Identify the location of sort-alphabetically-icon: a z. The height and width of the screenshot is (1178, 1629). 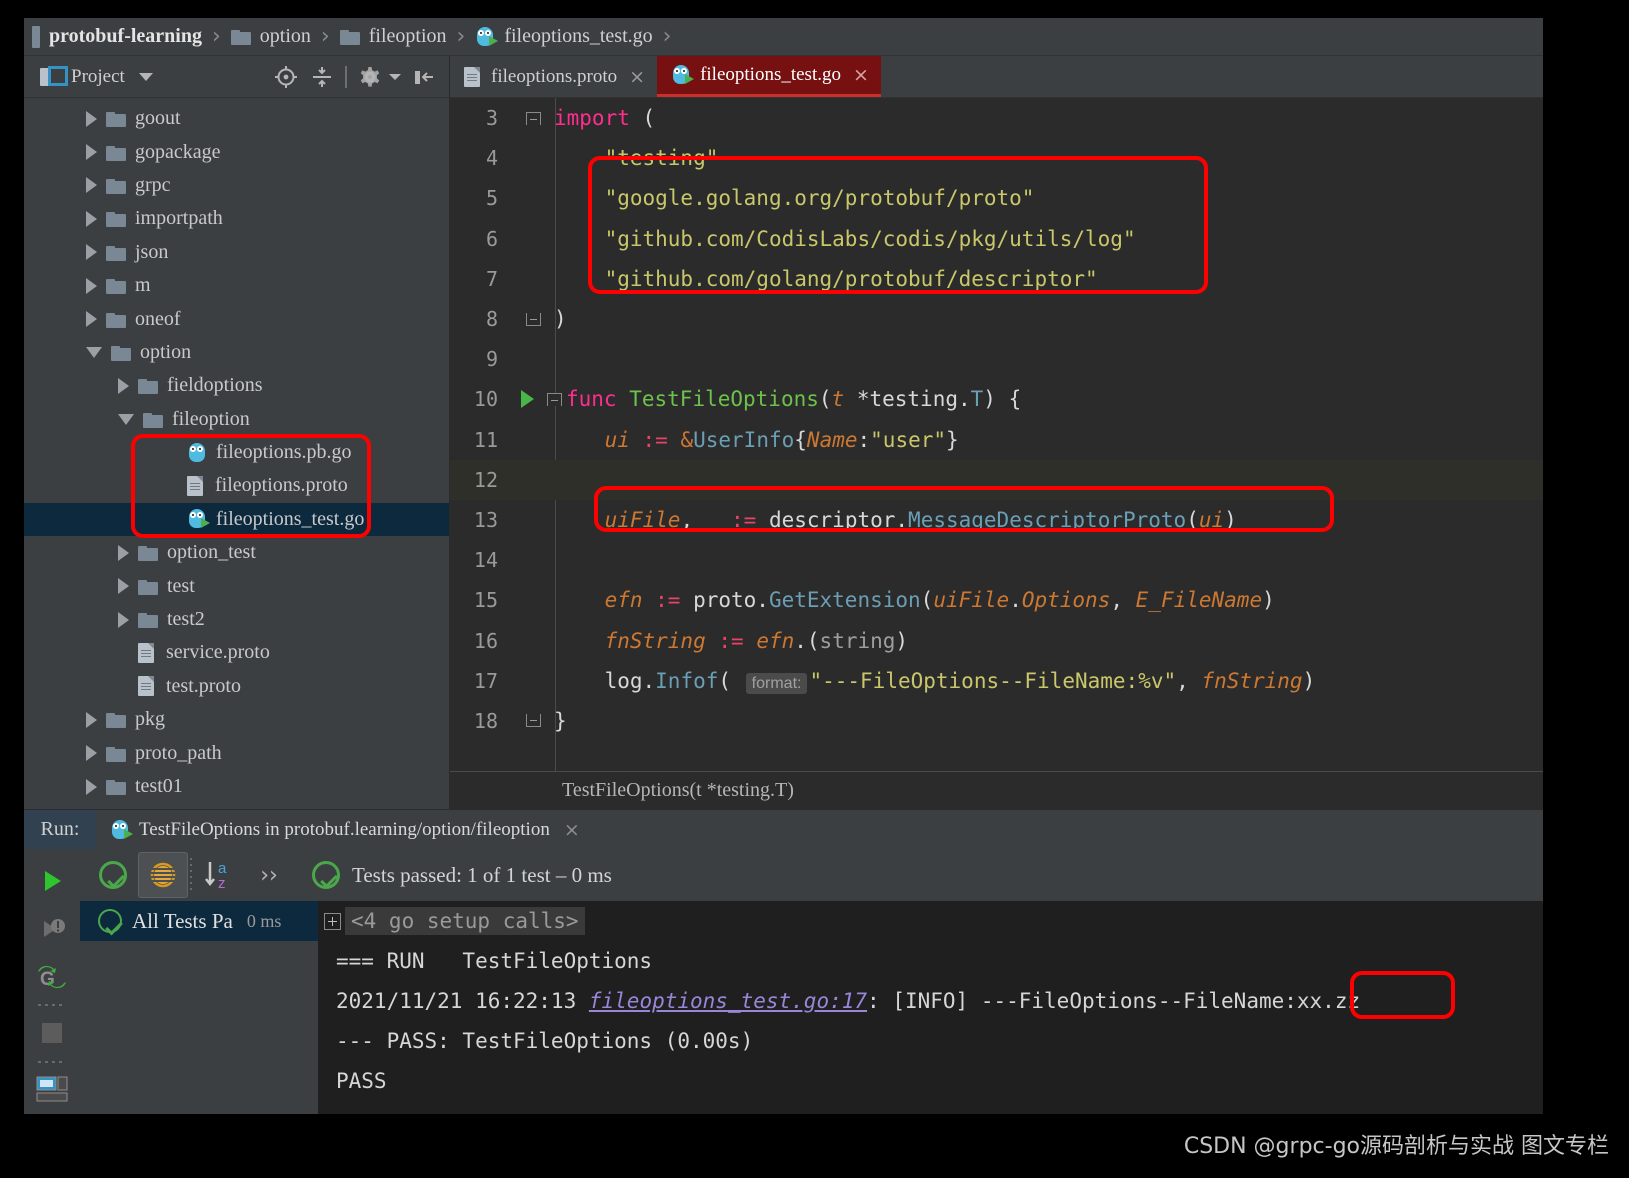
(219, 875).